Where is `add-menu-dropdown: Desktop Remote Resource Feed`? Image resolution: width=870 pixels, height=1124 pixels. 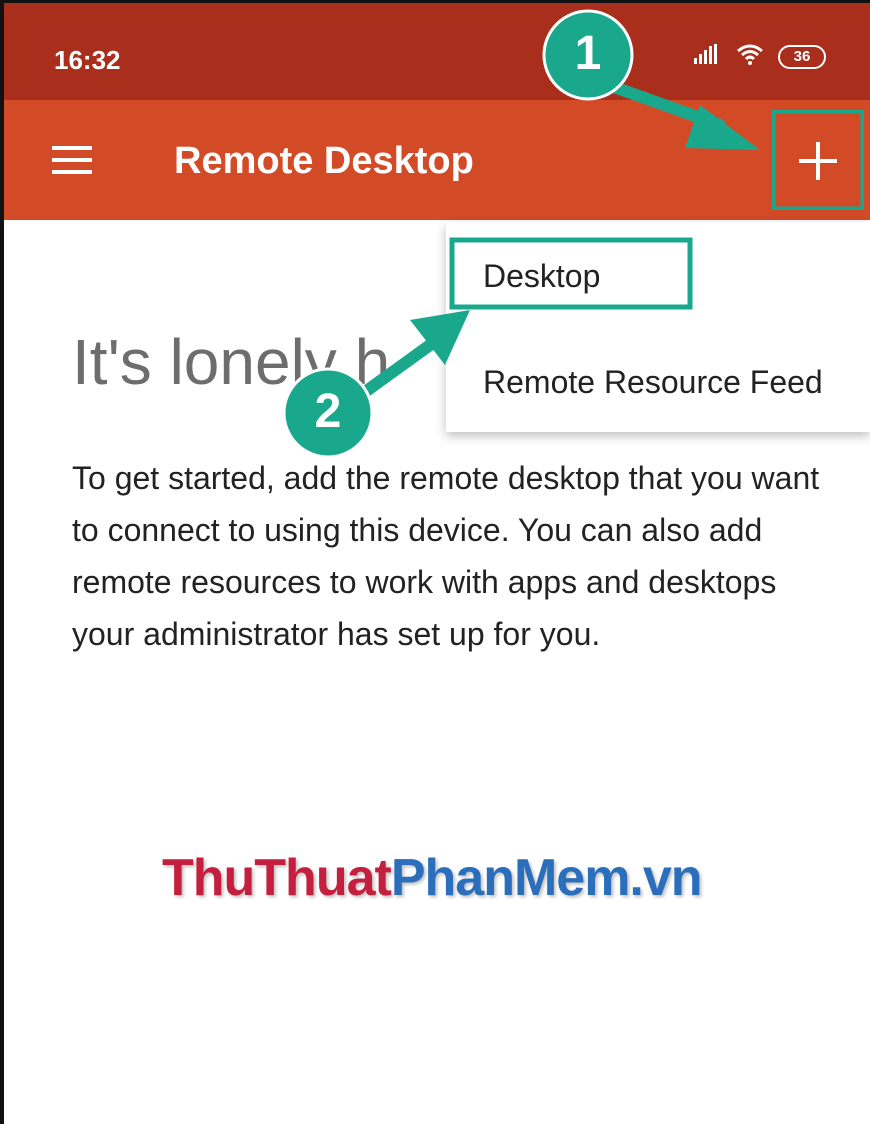
add-menu-dropdown: Desktop Remote Resource Feed is located at coordinates (658, 327).